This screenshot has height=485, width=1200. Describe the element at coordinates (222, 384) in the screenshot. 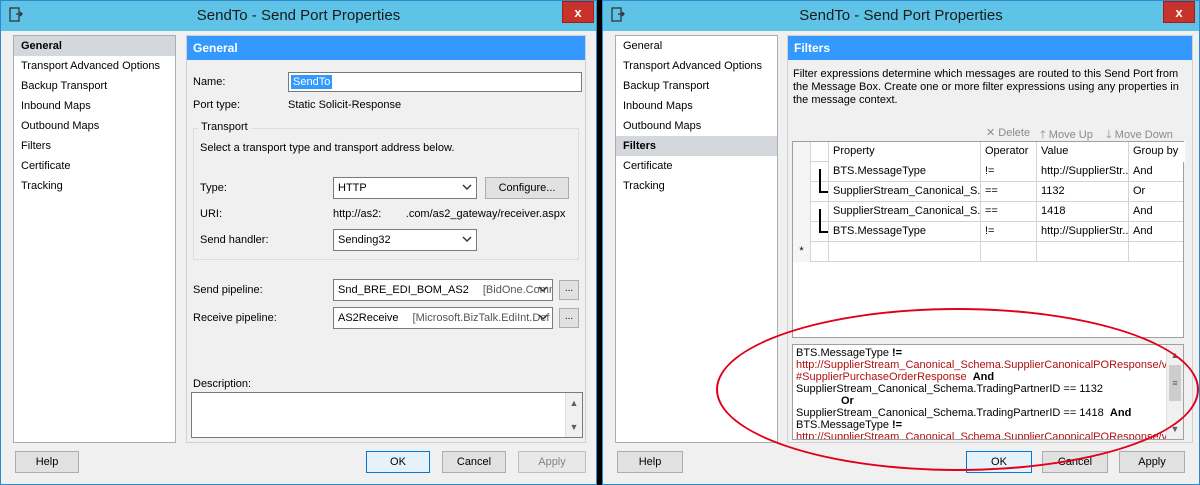

I see `description-label: Description:` at that location.